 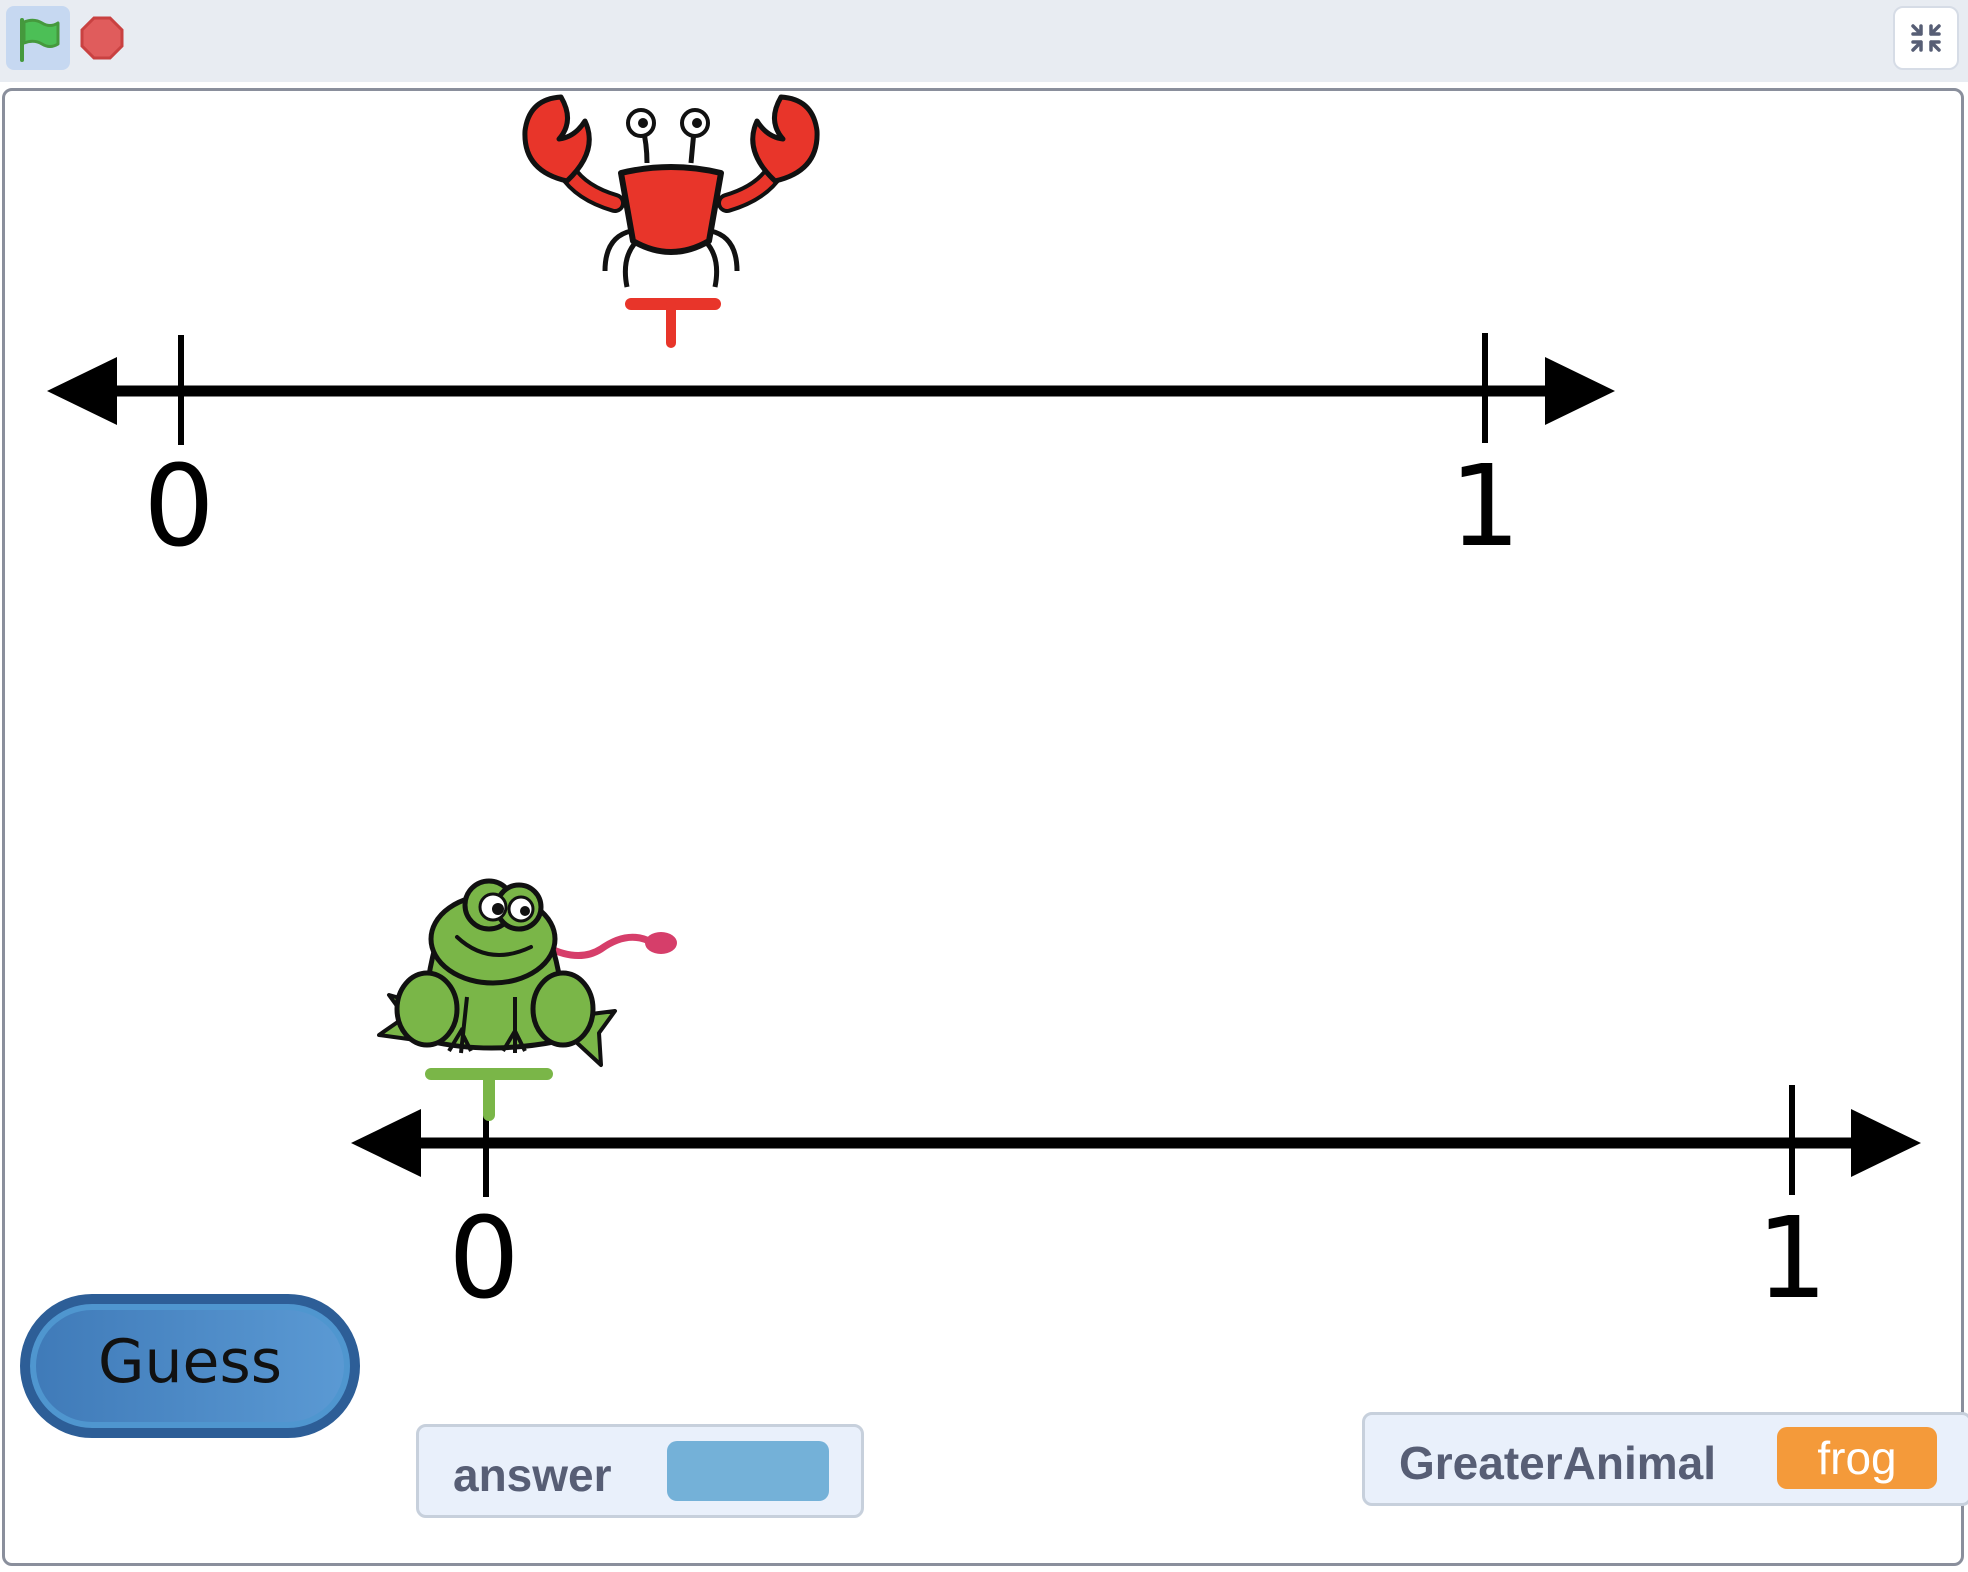 What do you see at coordinates (984, 41) in the screenshot?
I see `stage-toolbar` at bounding box center [984, 41].